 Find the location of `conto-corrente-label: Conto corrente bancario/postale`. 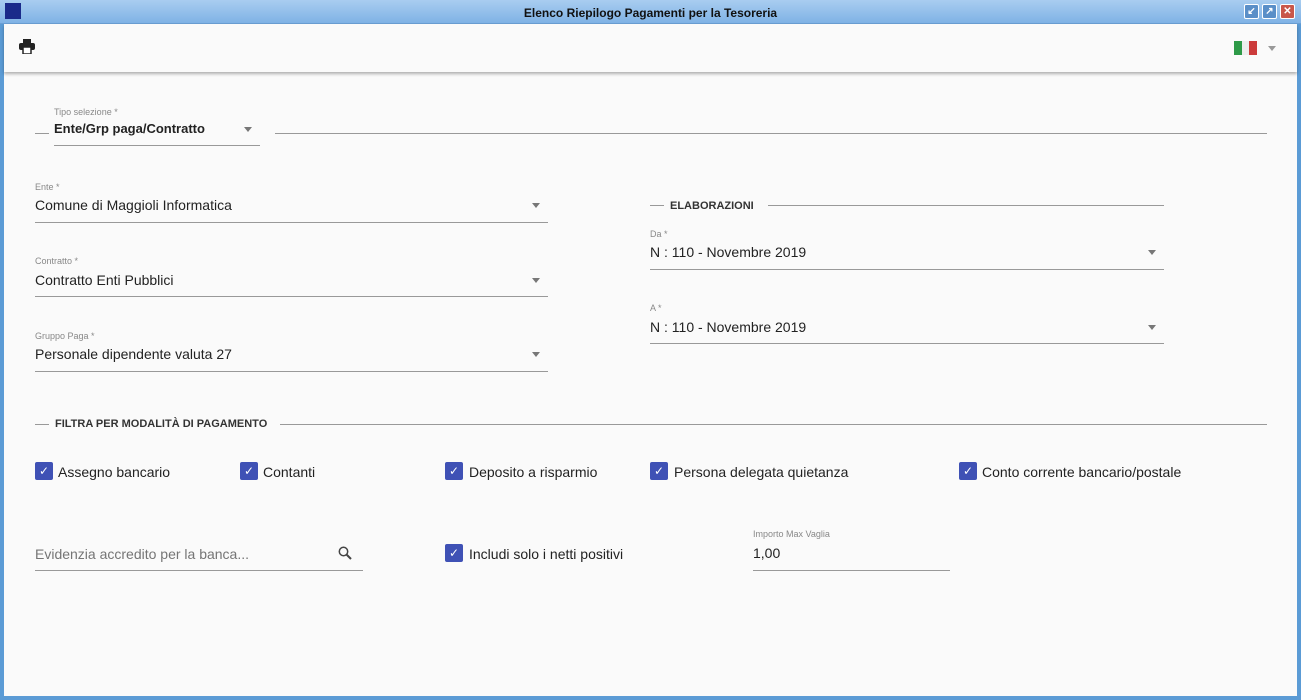

conto-corrente-label: Conto corrente bancario/postale is located at coordinates (1082, 472).